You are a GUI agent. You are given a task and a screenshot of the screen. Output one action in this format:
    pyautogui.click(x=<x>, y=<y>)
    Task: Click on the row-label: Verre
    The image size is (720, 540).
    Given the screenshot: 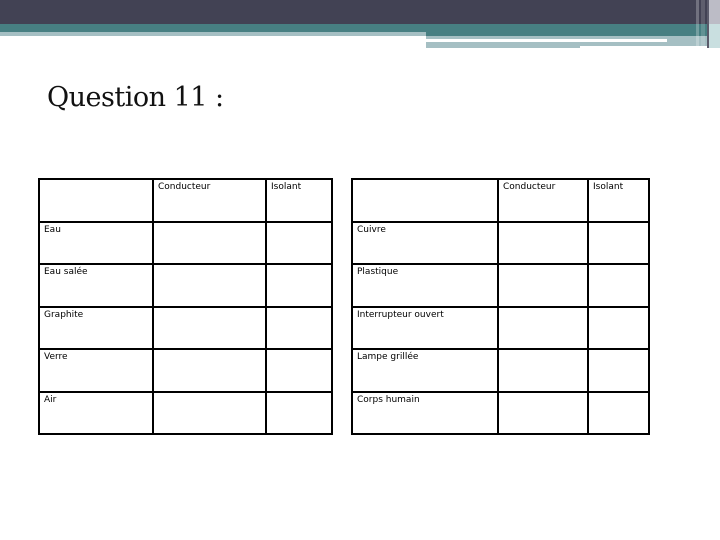 What is the action you would take?
    pyautogui.click(x=96, y=370)
    